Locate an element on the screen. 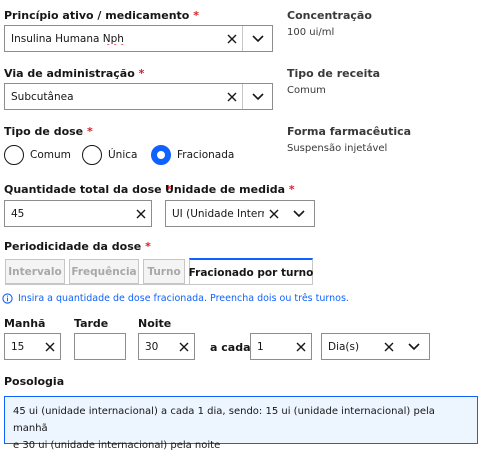 The width and height of the screenshot is (493, 453). manha-label: Manhã is located at coordinates (25, 323).